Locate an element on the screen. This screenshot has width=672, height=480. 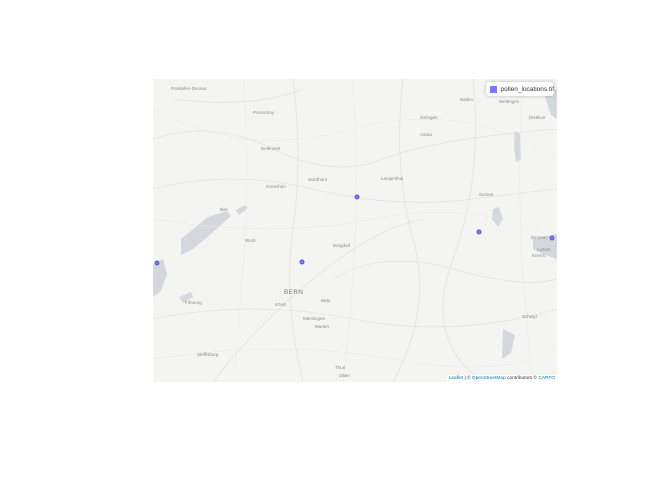
place-label: Wettingen is located at coordinates (509, 101).